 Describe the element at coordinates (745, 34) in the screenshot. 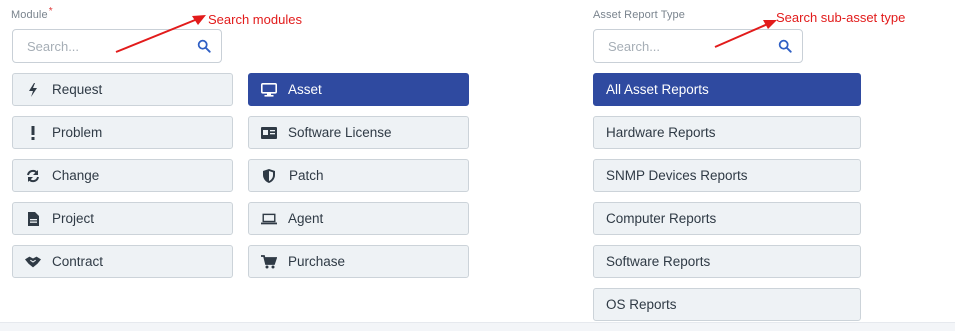

I see `annotation-arrow-sub-asset` at that location.